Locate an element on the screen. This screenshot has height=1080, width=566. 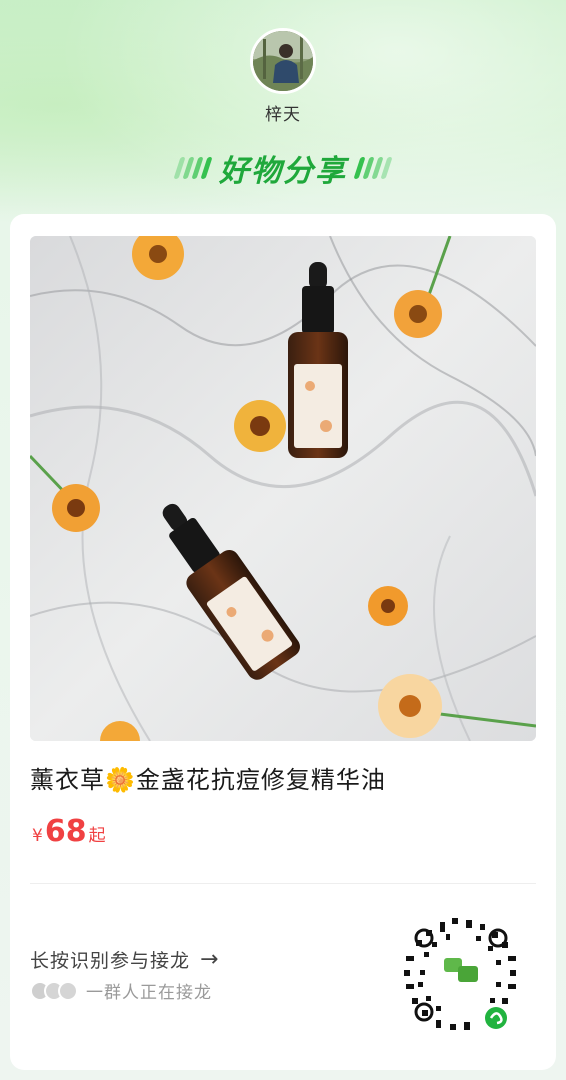
author-name: 梓天 is located at coordinates (283, 115).